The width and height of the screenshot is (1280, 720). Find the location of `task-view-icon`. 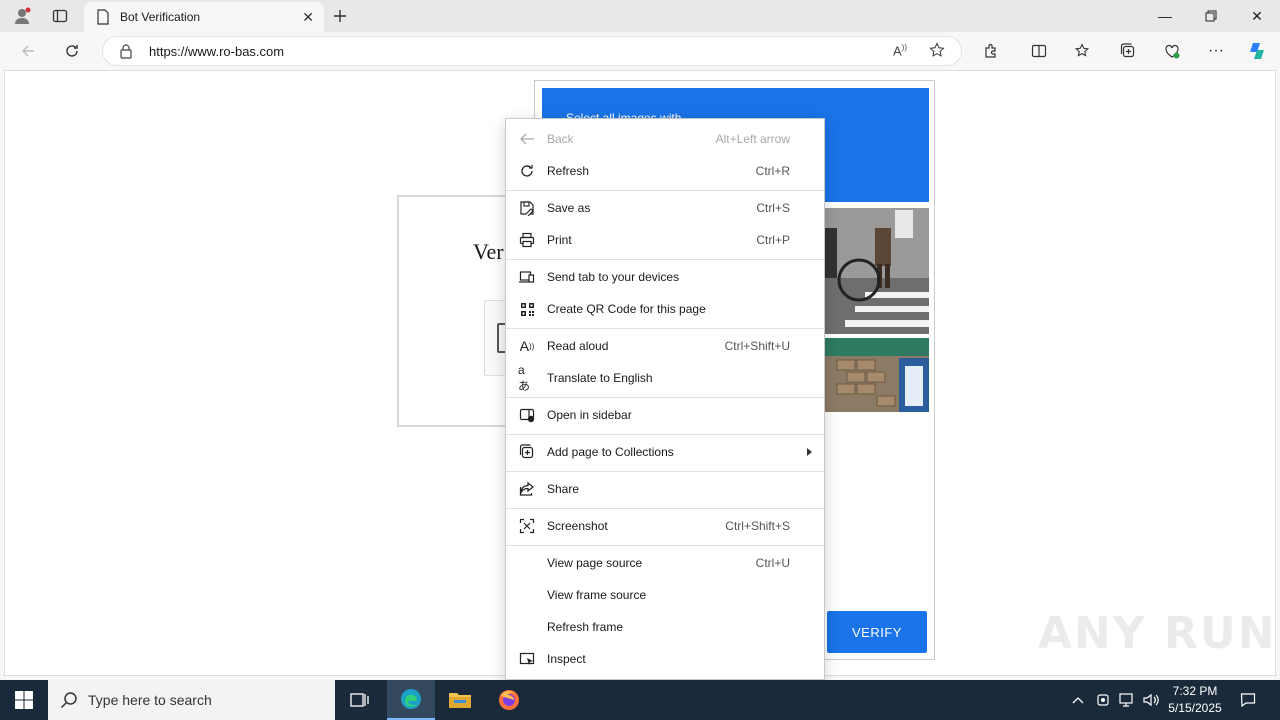

task-view-icon is located at coordinates (360, 700).